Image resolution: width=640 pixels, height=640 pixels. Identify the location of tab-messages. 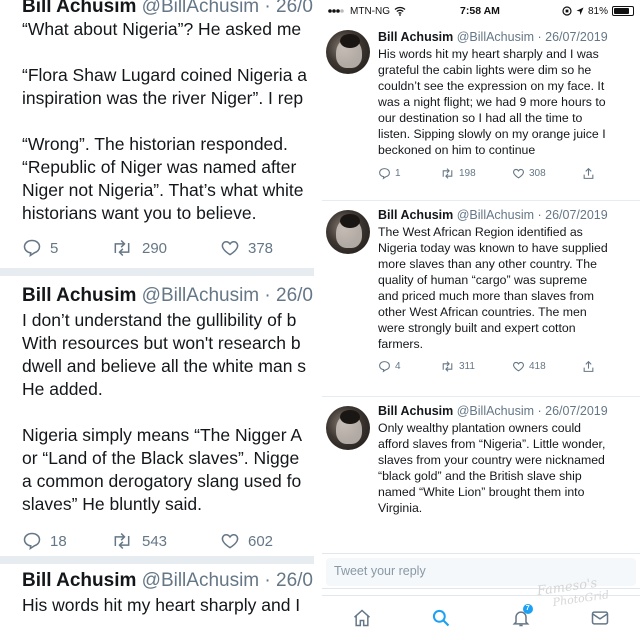
(600, 618).